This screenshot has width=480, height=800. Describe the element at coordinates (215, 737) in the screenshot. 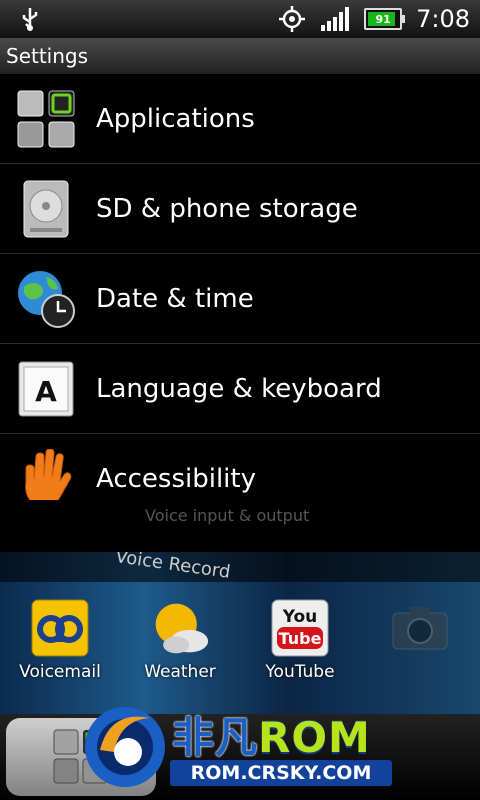

I see `watermark-brand-cn: 非凡` at that location.